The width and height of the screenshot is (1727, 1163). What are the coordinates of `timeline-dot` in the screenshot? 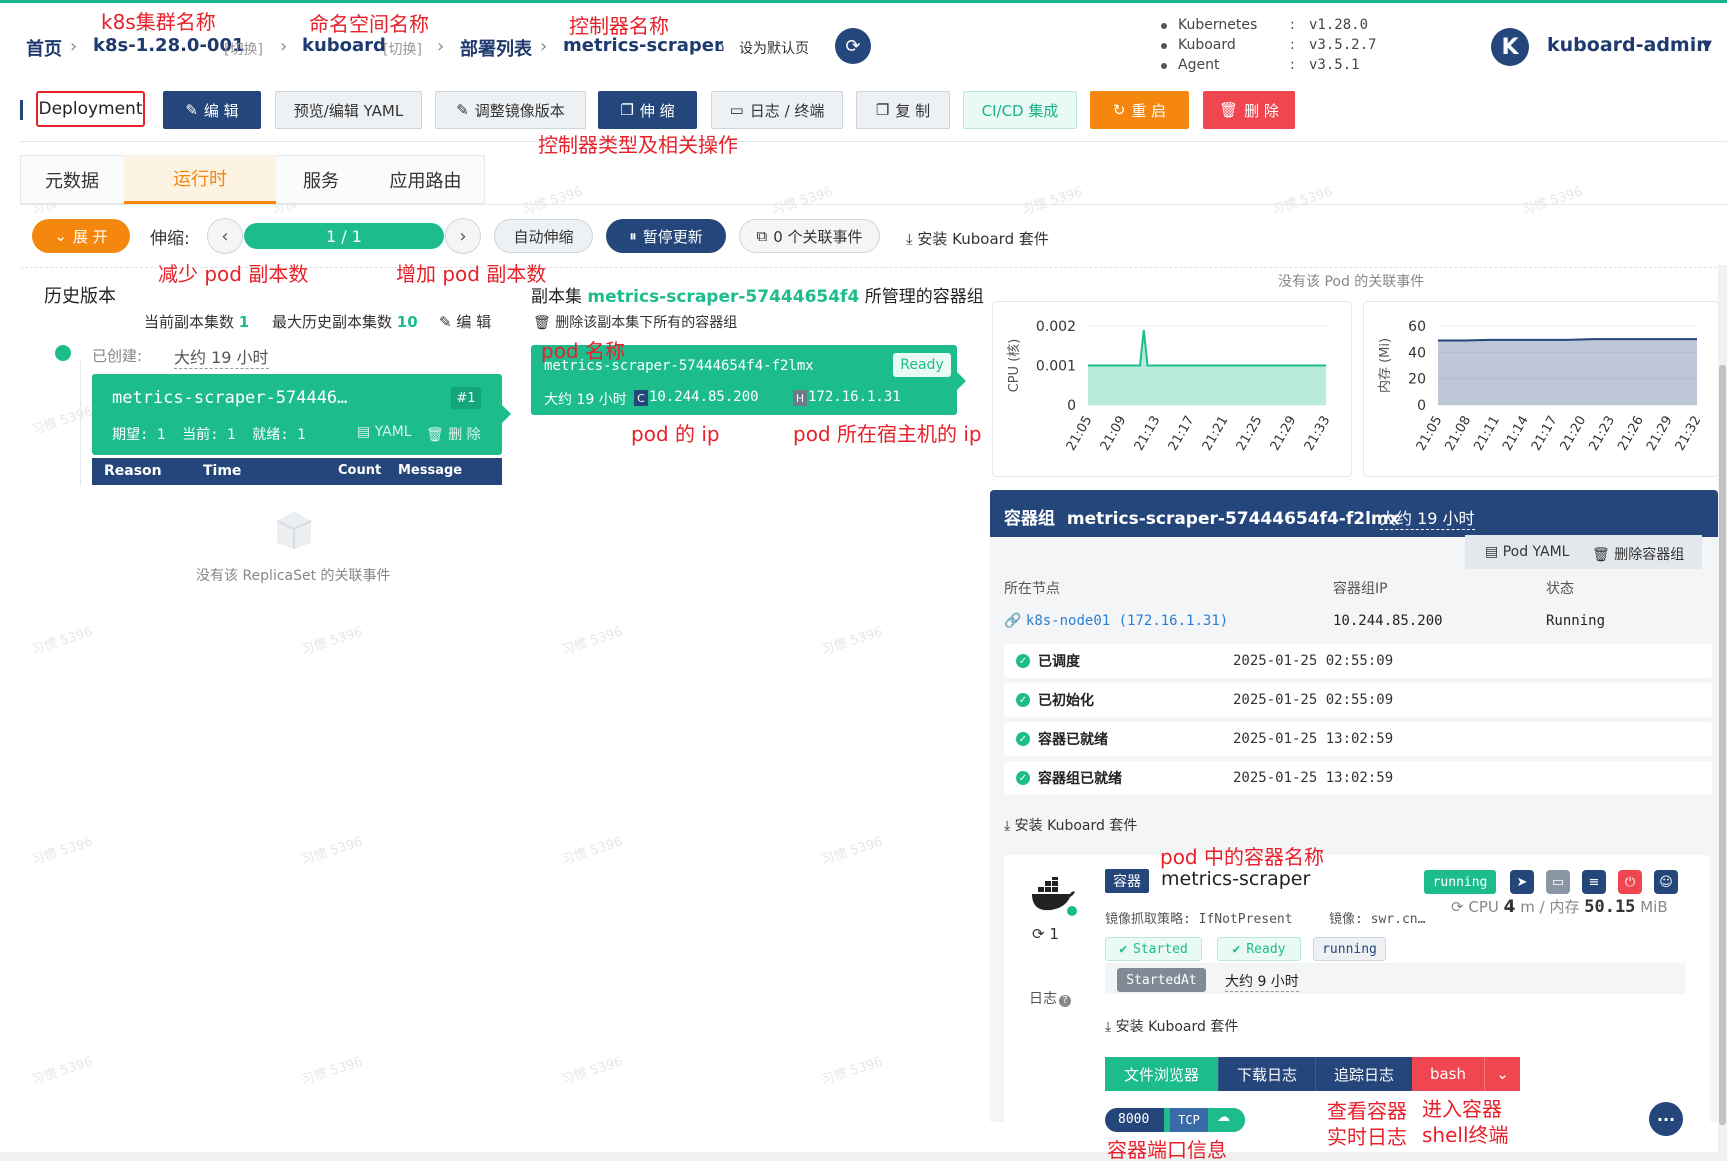 It's located at (63, 353).